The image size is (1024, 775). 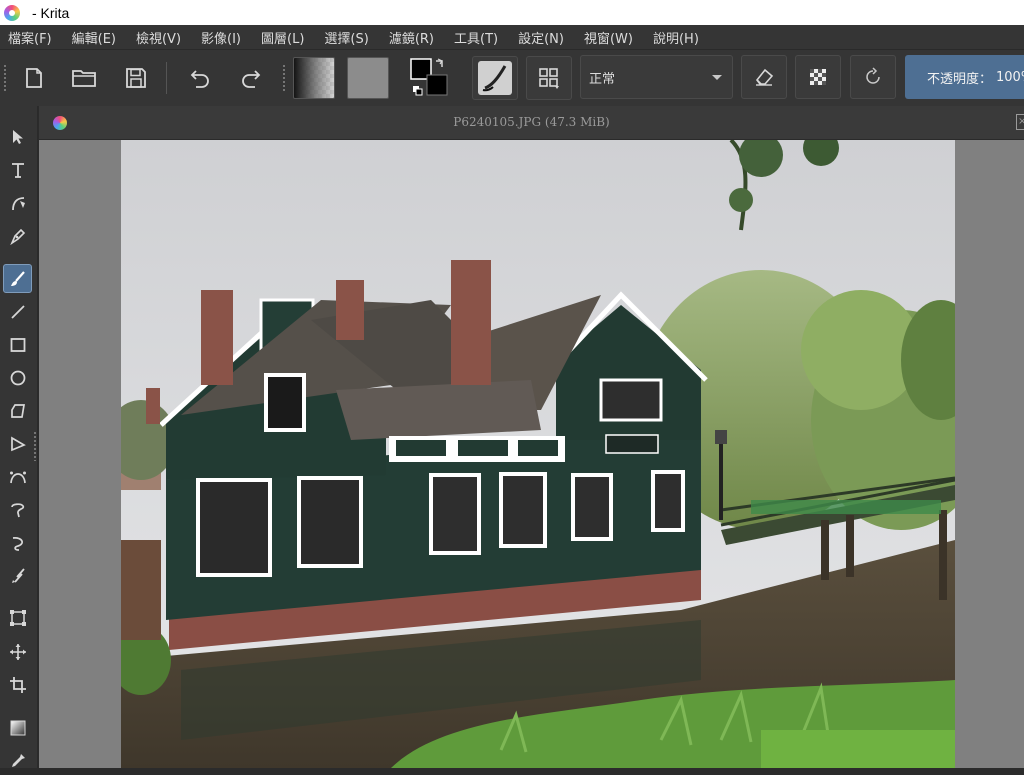 I want to click on edit-shapes-tool, so click(x=17, y=202).